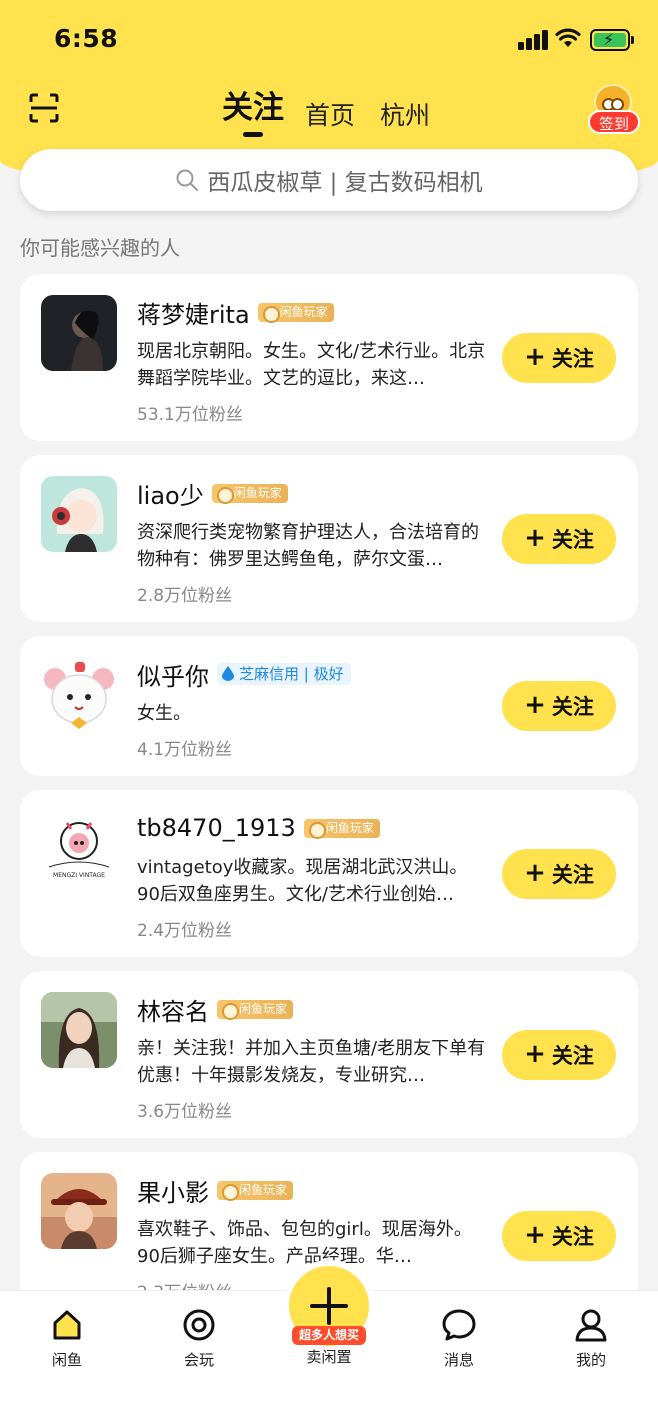  I want to click on name-row: 果小影 闲鱼玩家, so click(215, 1190).